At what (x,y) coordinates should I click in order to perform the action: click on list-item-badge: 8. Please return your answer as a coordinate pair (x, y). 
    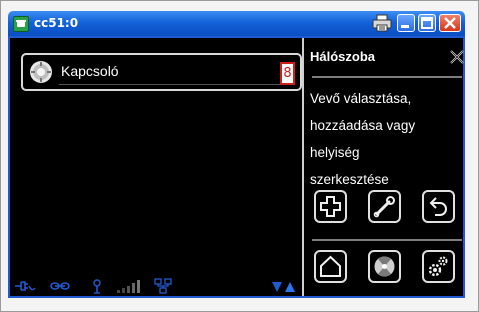
    Looking at the image, I should click on (287, 73).